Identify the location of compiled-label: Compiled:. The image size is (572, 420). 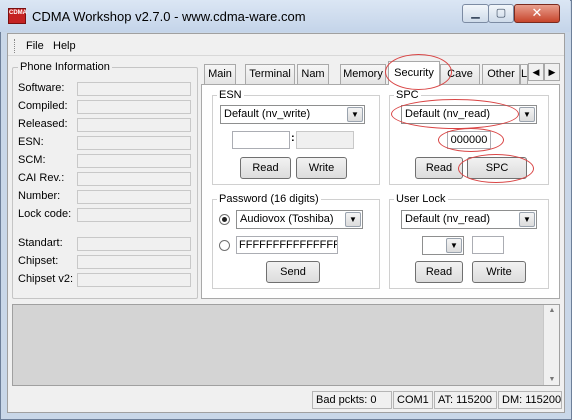
(43, 106).